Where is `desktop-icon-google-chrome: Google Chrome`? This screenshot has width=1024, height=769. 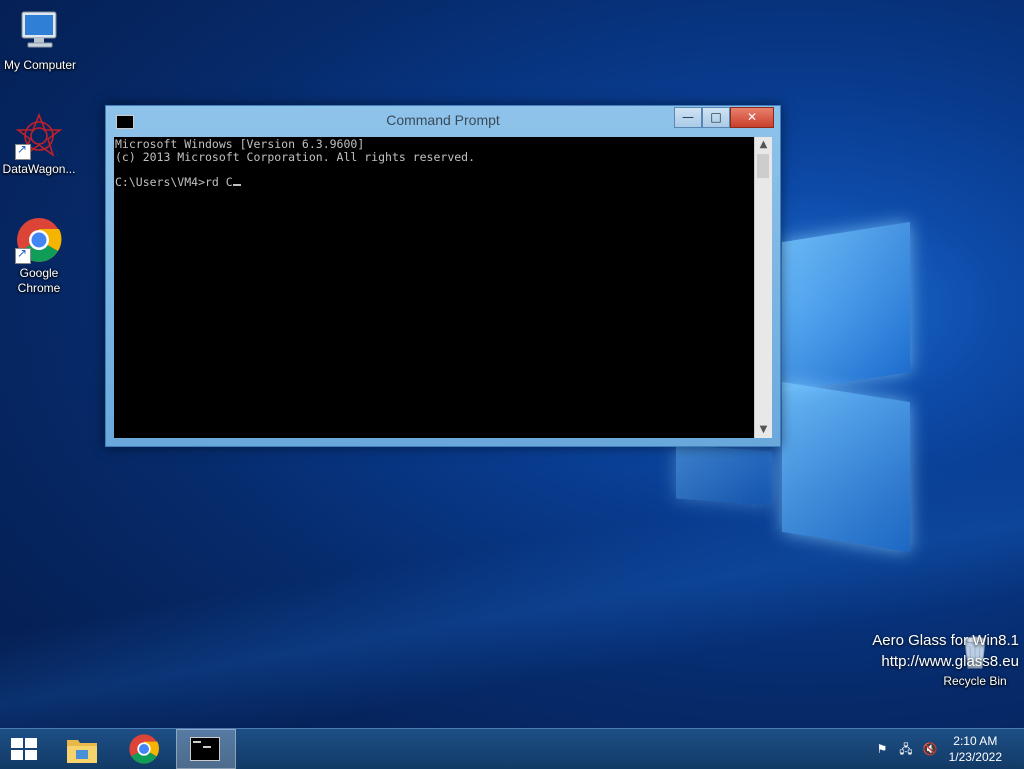 desktop-icon-google-chrome: Google Chrome is located at coordinates (39, 256).